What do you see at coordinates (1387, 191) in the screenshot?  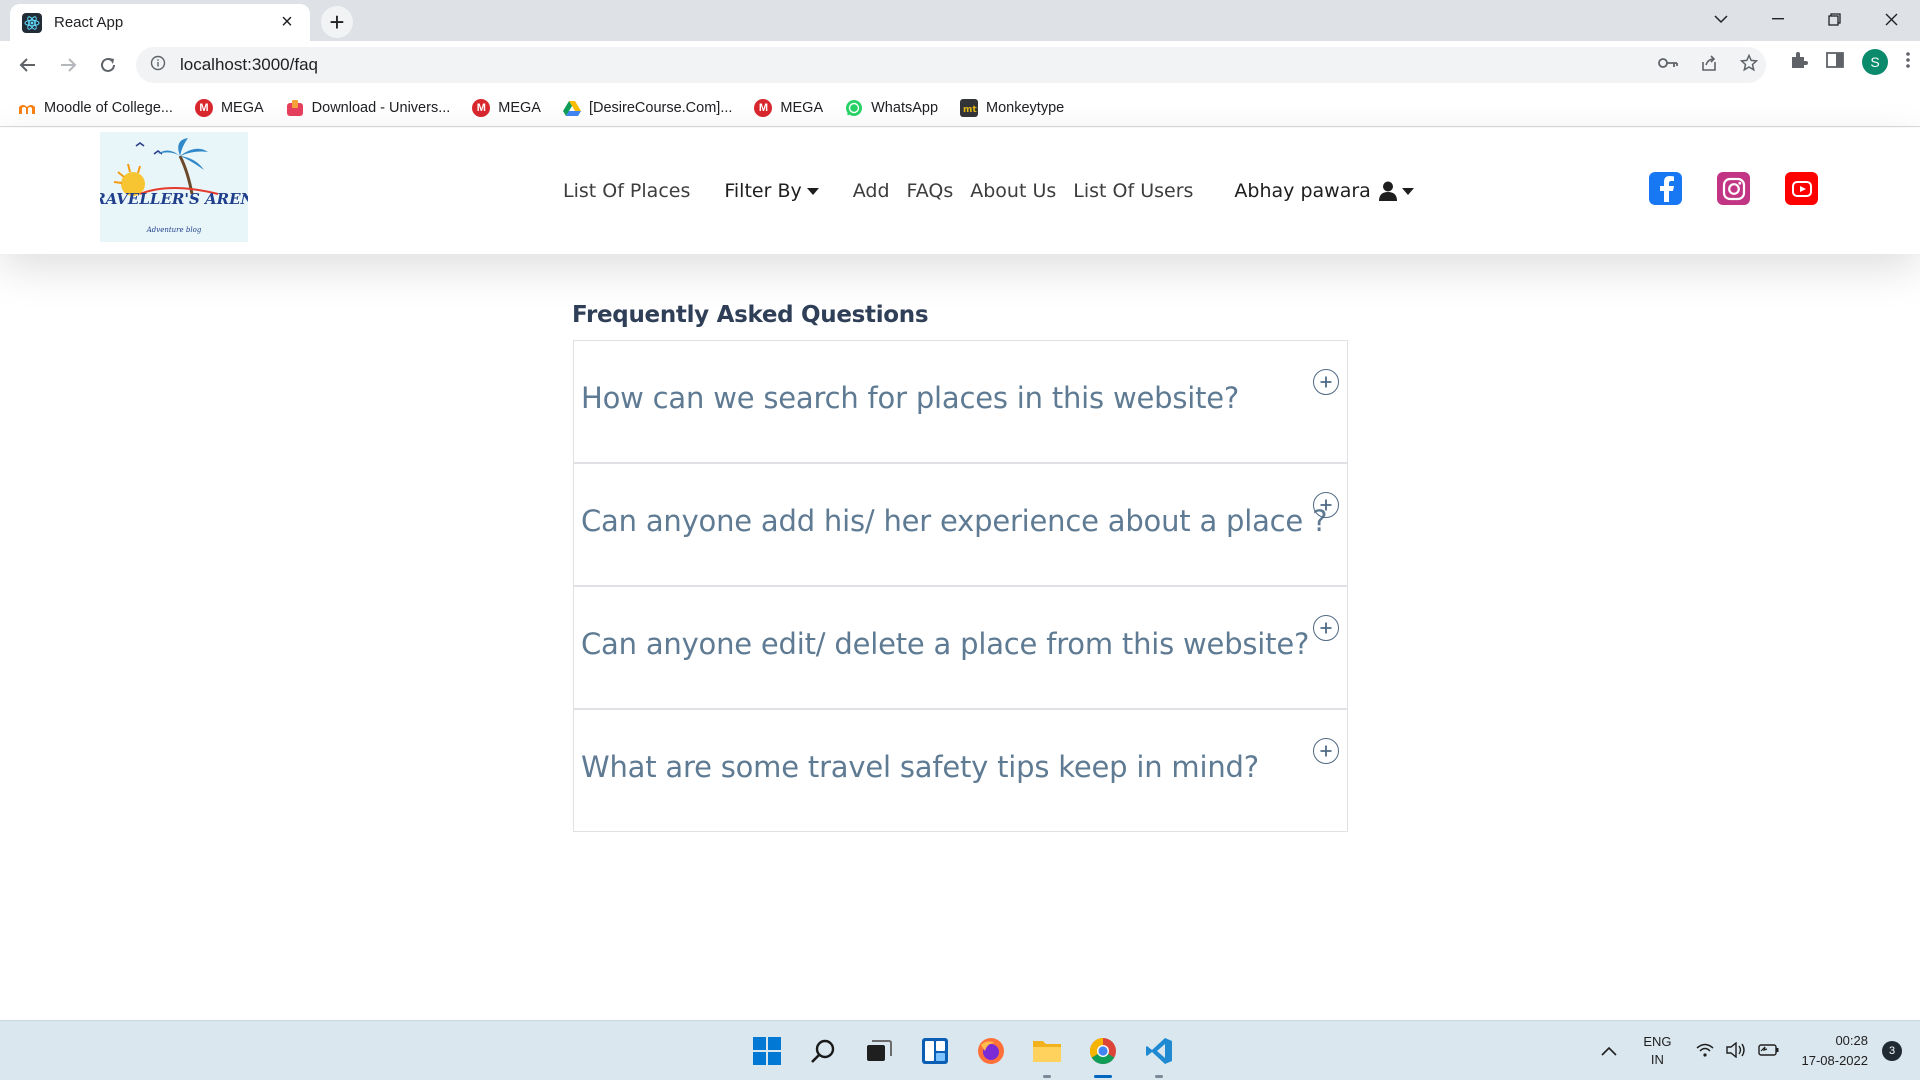 I see `user-icon` at bounding box center [1387, 191].